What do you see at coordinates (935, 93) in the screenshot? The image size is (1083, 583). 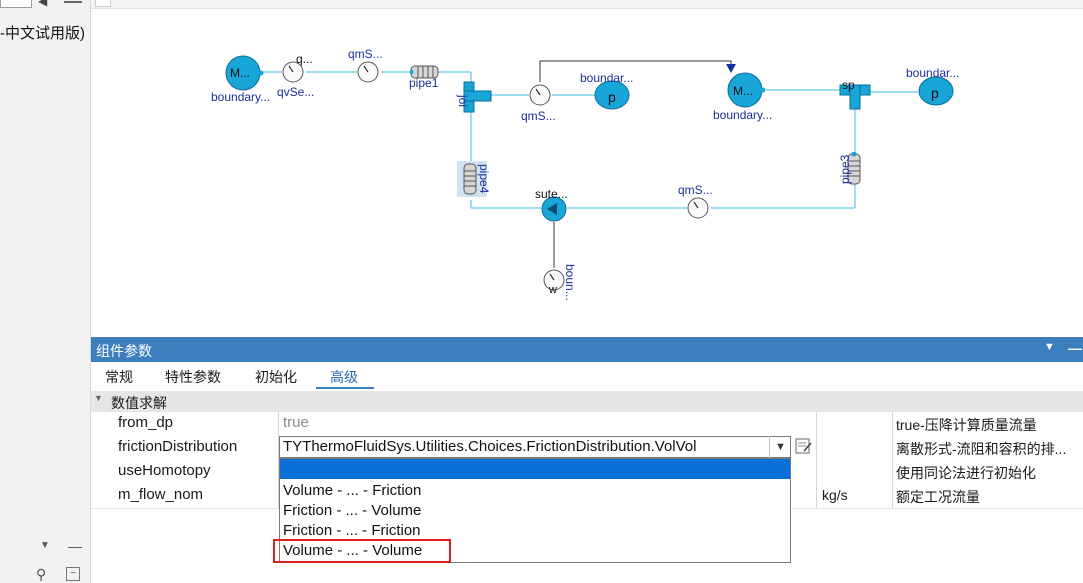 I see `p2-label: p` at bounding box center [935, 93].